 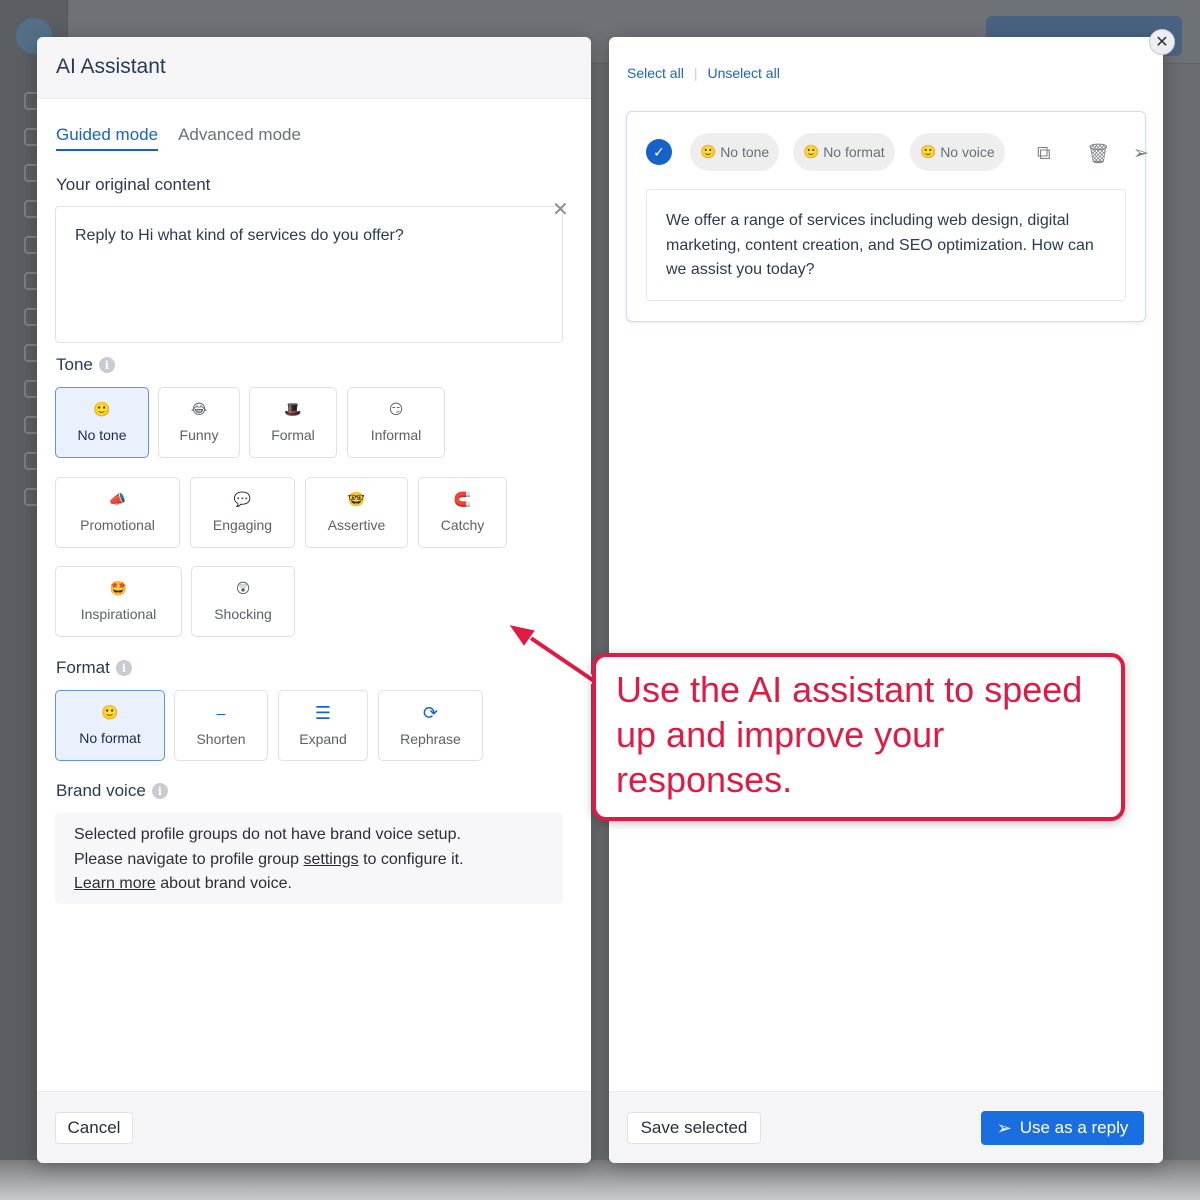 I want to click on chip-label: No voice, so click(x=967, y=152).